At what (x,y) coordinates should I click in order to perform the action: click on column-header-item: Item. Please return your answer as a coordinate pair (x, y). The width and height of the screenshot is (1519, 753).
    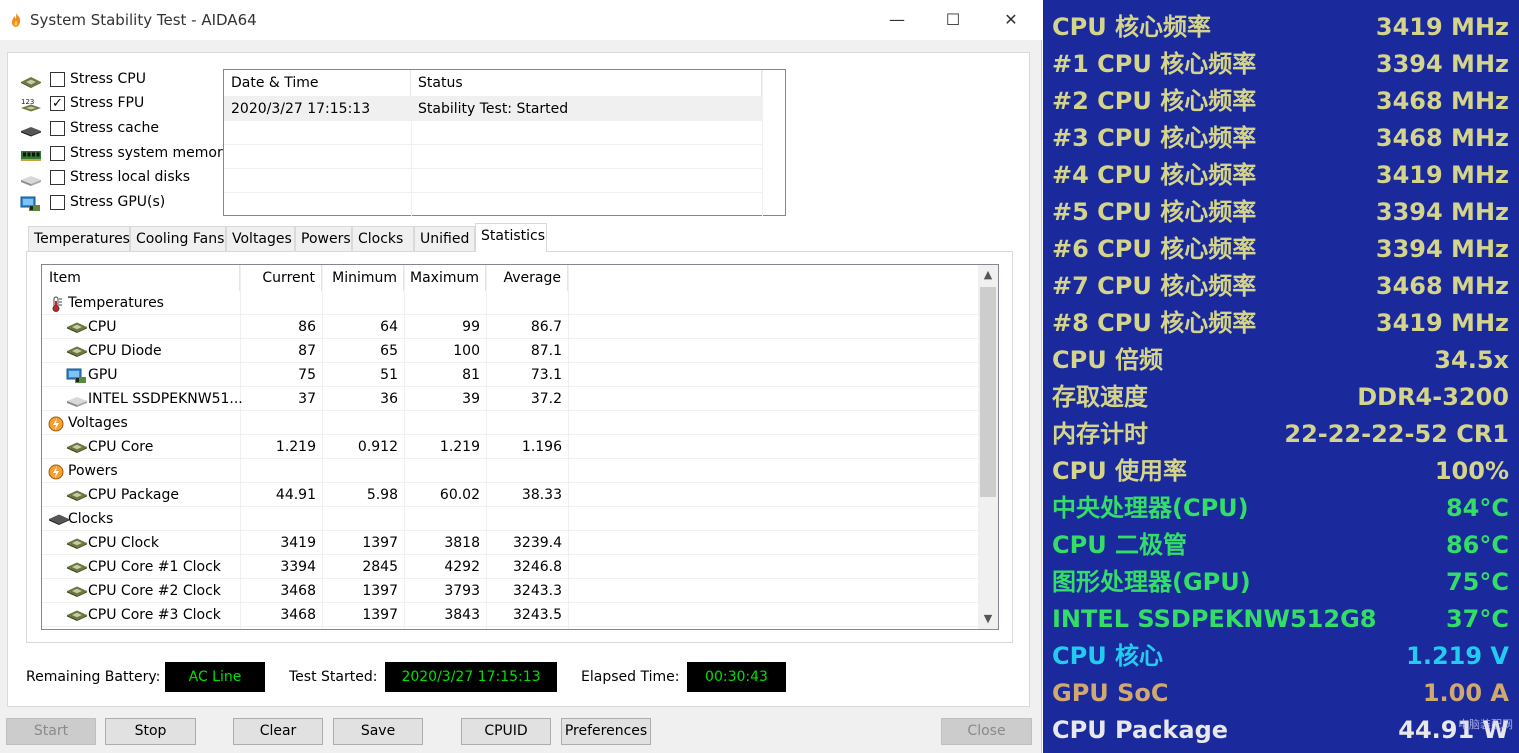
    Looking at the image, I should click on (141, 278).